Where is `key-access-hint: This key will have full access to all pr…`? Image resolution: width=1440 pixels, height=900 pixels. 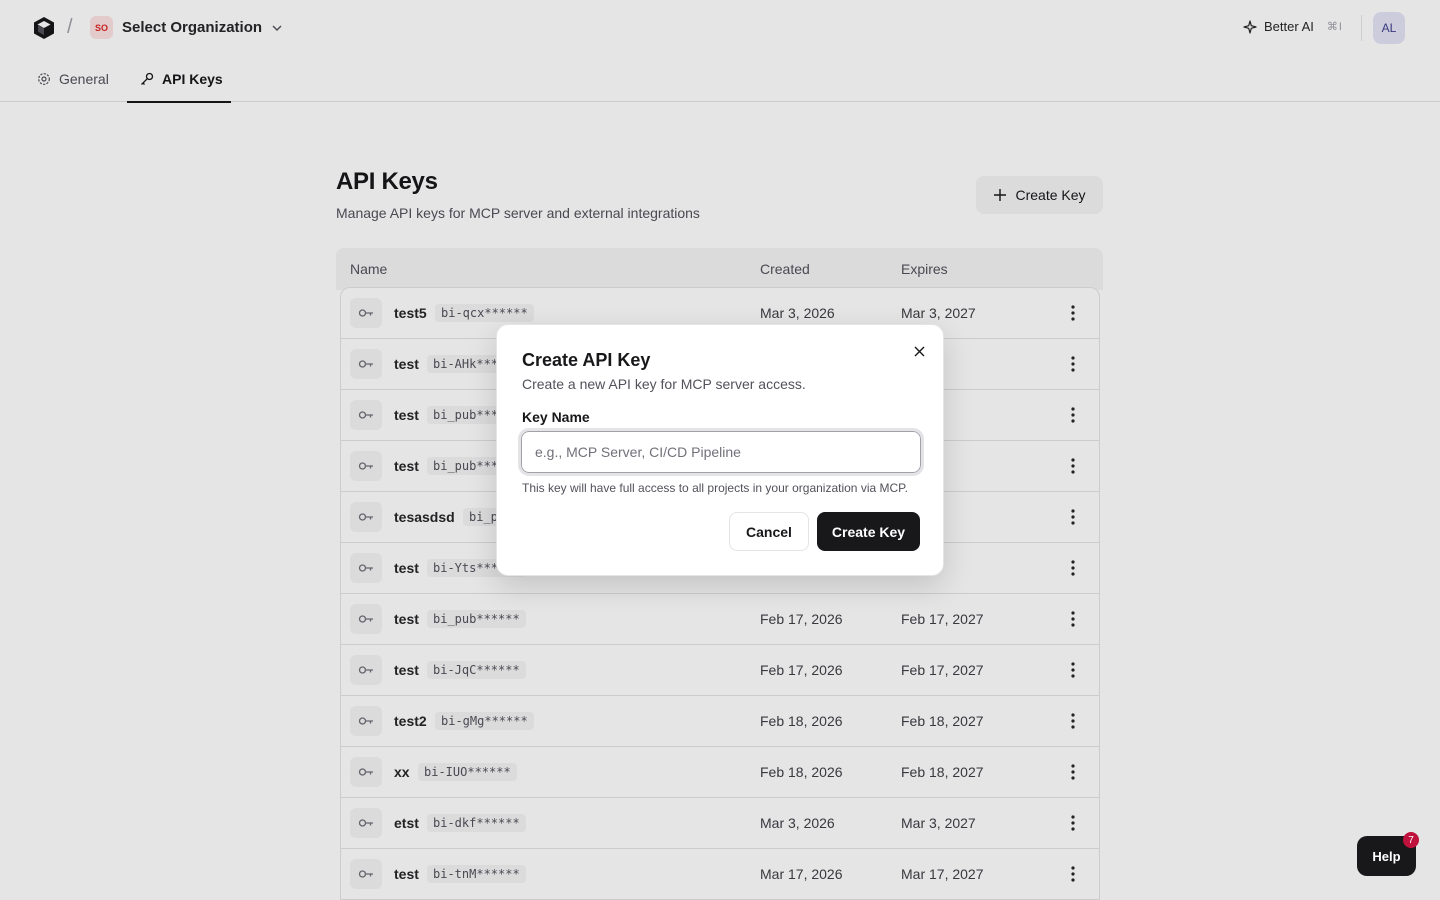 key-access-hint: This key will have full access to all pr… is located at coordinates (715, 488).